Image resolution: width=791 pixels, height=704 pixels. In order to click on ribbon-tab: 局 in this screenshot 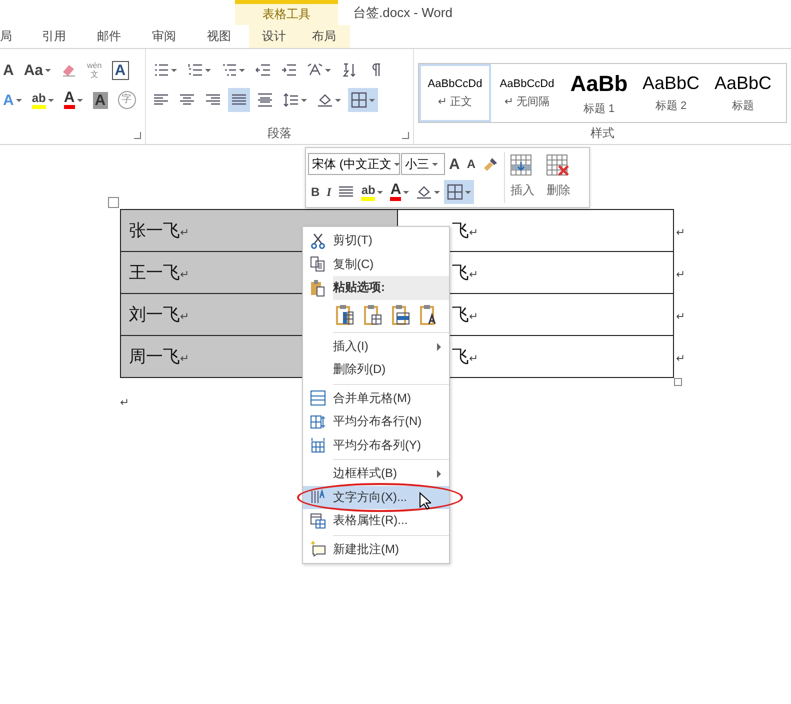, I will do `click(6, 36)`.